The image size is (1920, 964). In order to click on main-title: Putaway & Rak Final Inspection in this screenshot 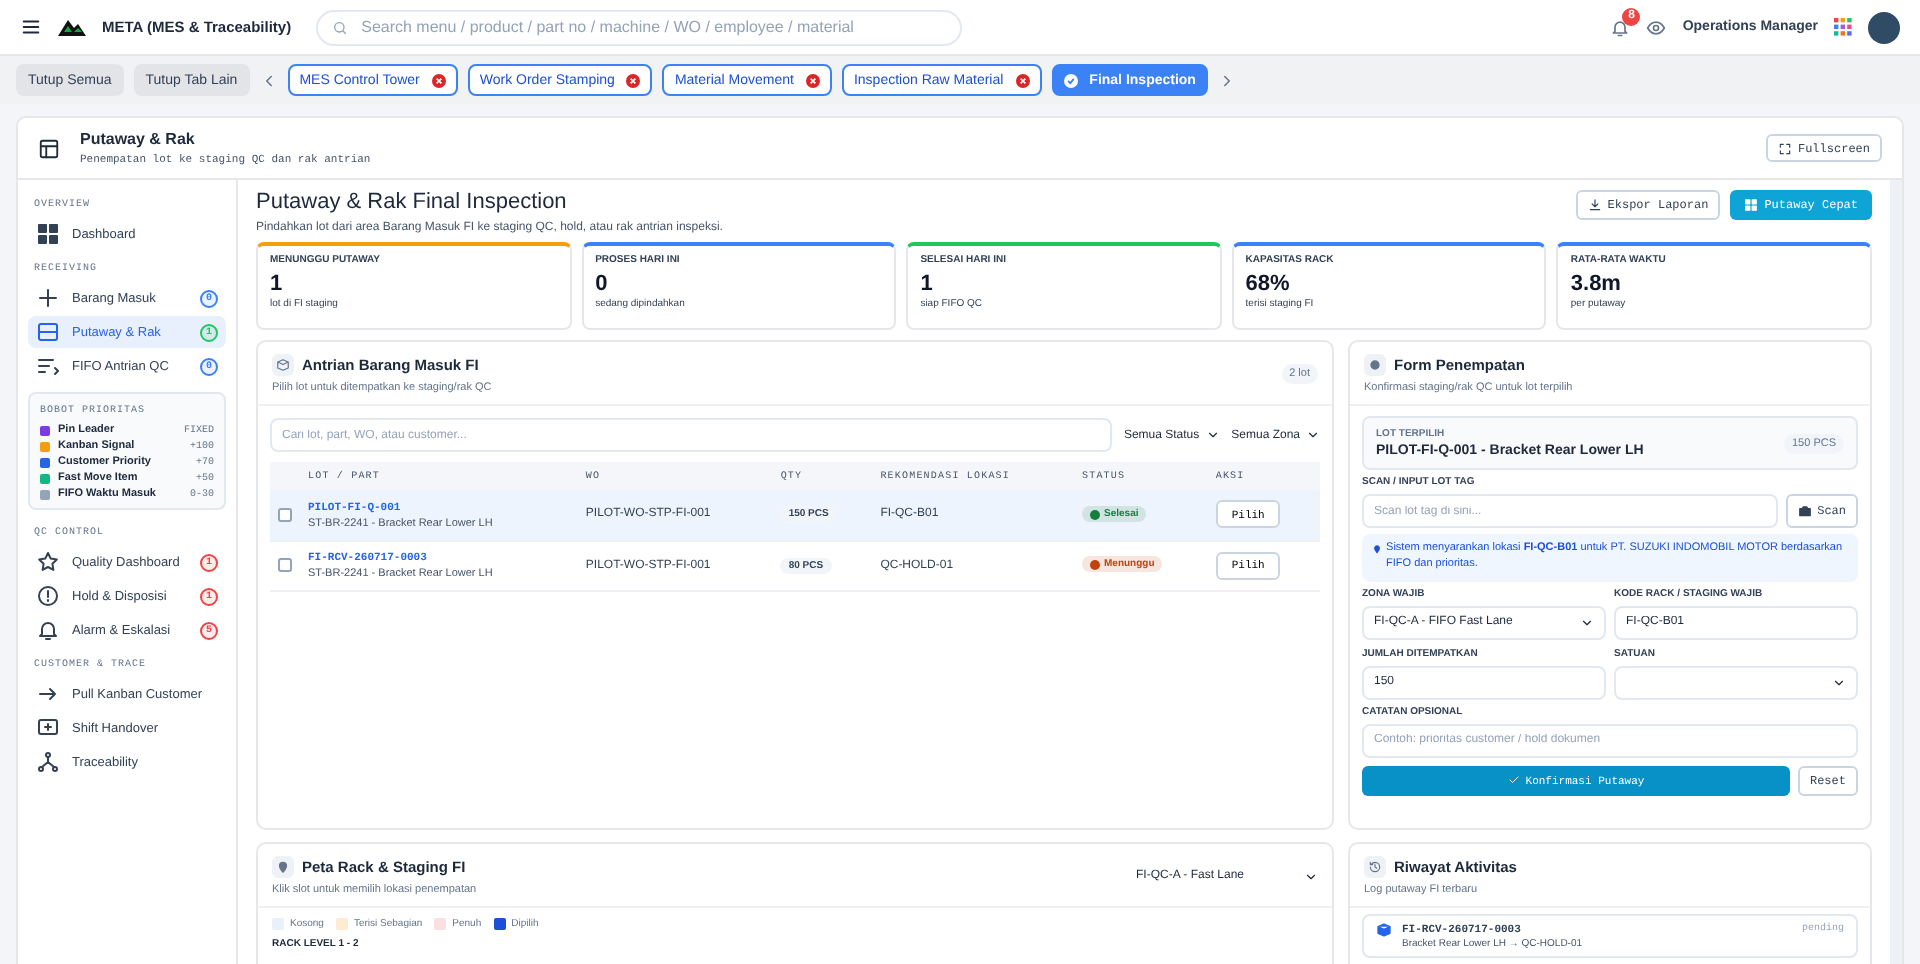, I will do `click(412, 202)`.